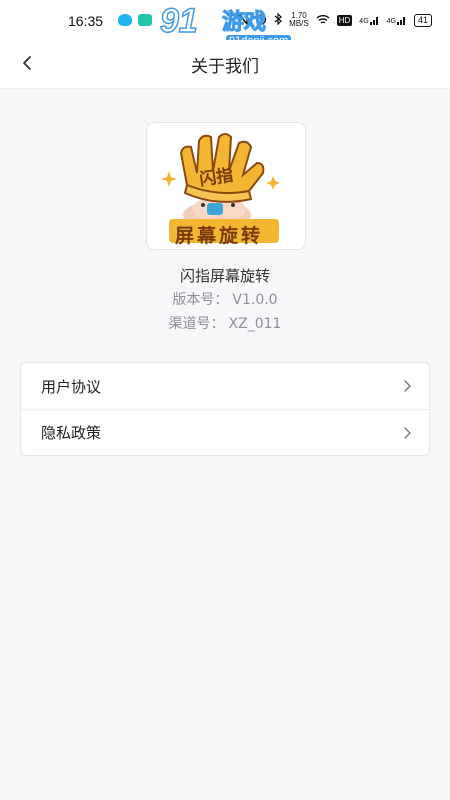 The height and width of the screenshot is (800, 450). I want to click on status-time: 16:35, so click(86, 21).